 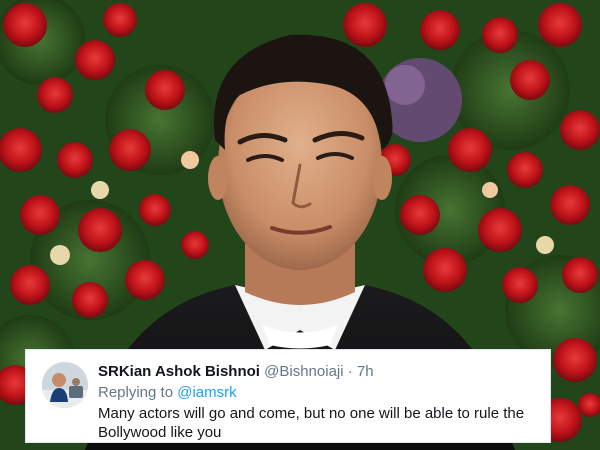 I want to click on avatar, so click(x=65, y=385).